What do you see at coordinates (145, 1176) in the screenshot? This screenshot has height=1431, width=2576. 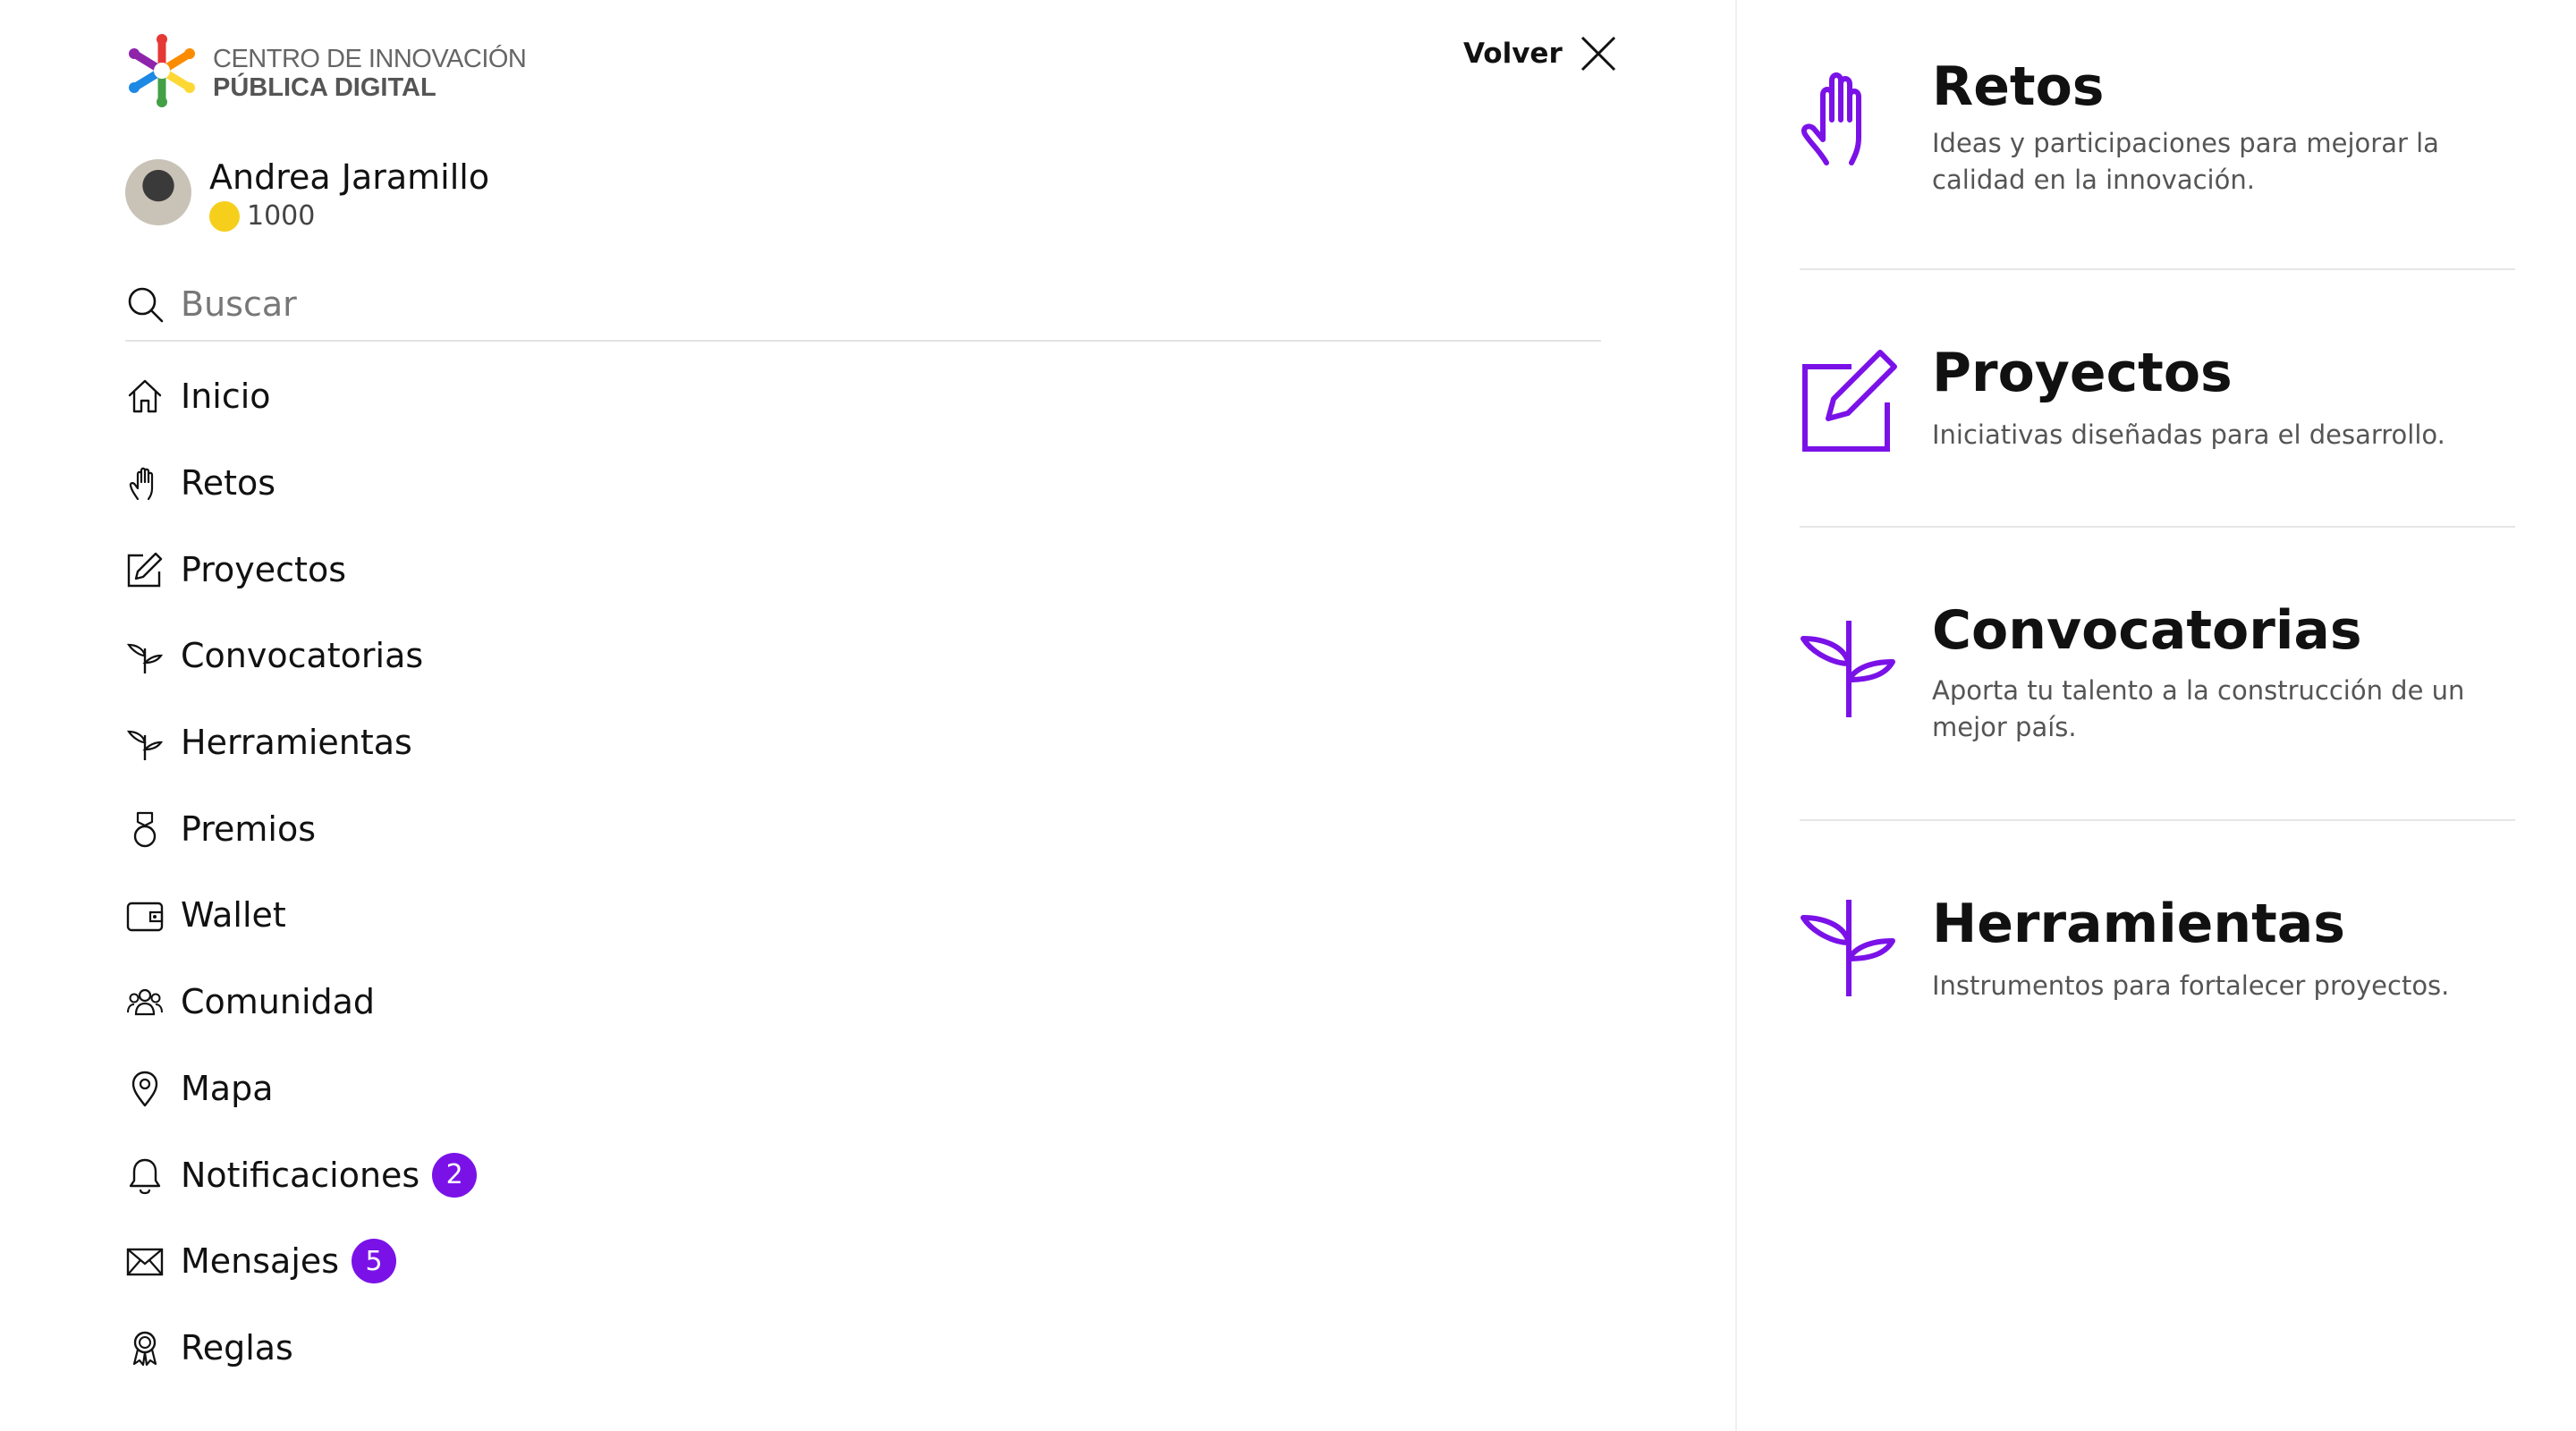 I see `bell-icon` at bounding box center [145, 1176].